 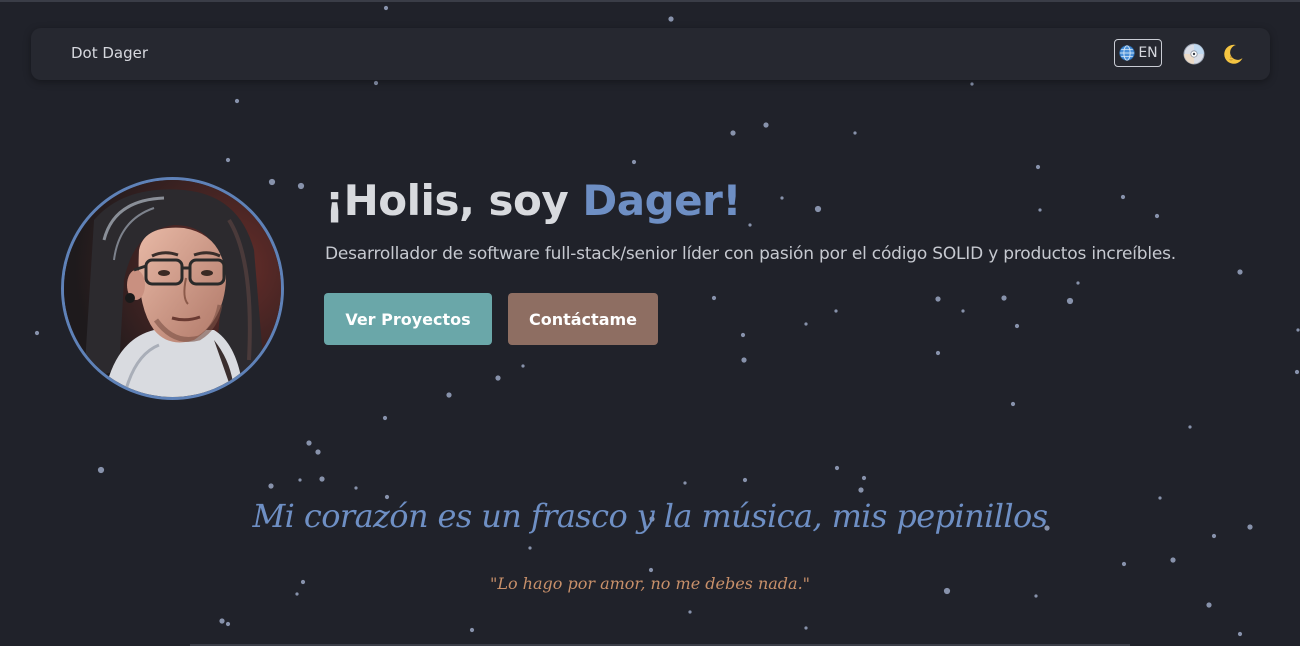 I want to click on disc-icon, so click(x=1194, y=54).